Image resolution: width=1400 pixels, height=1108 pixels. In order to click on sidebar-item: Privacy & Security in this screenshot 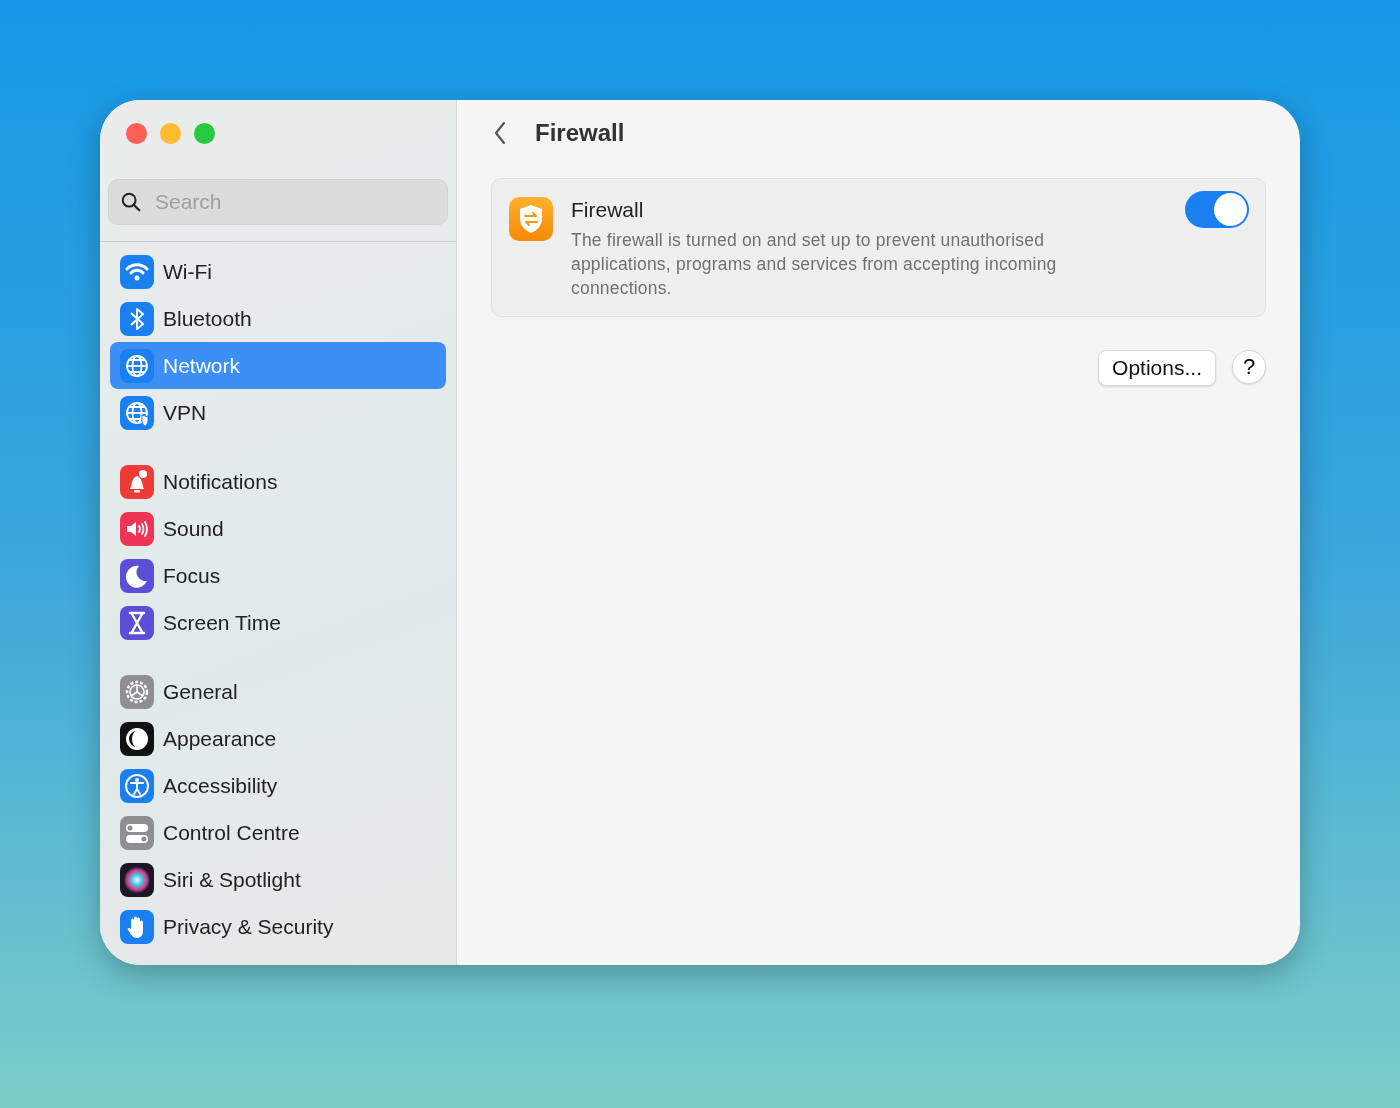, I will do `click(278, 926)`.